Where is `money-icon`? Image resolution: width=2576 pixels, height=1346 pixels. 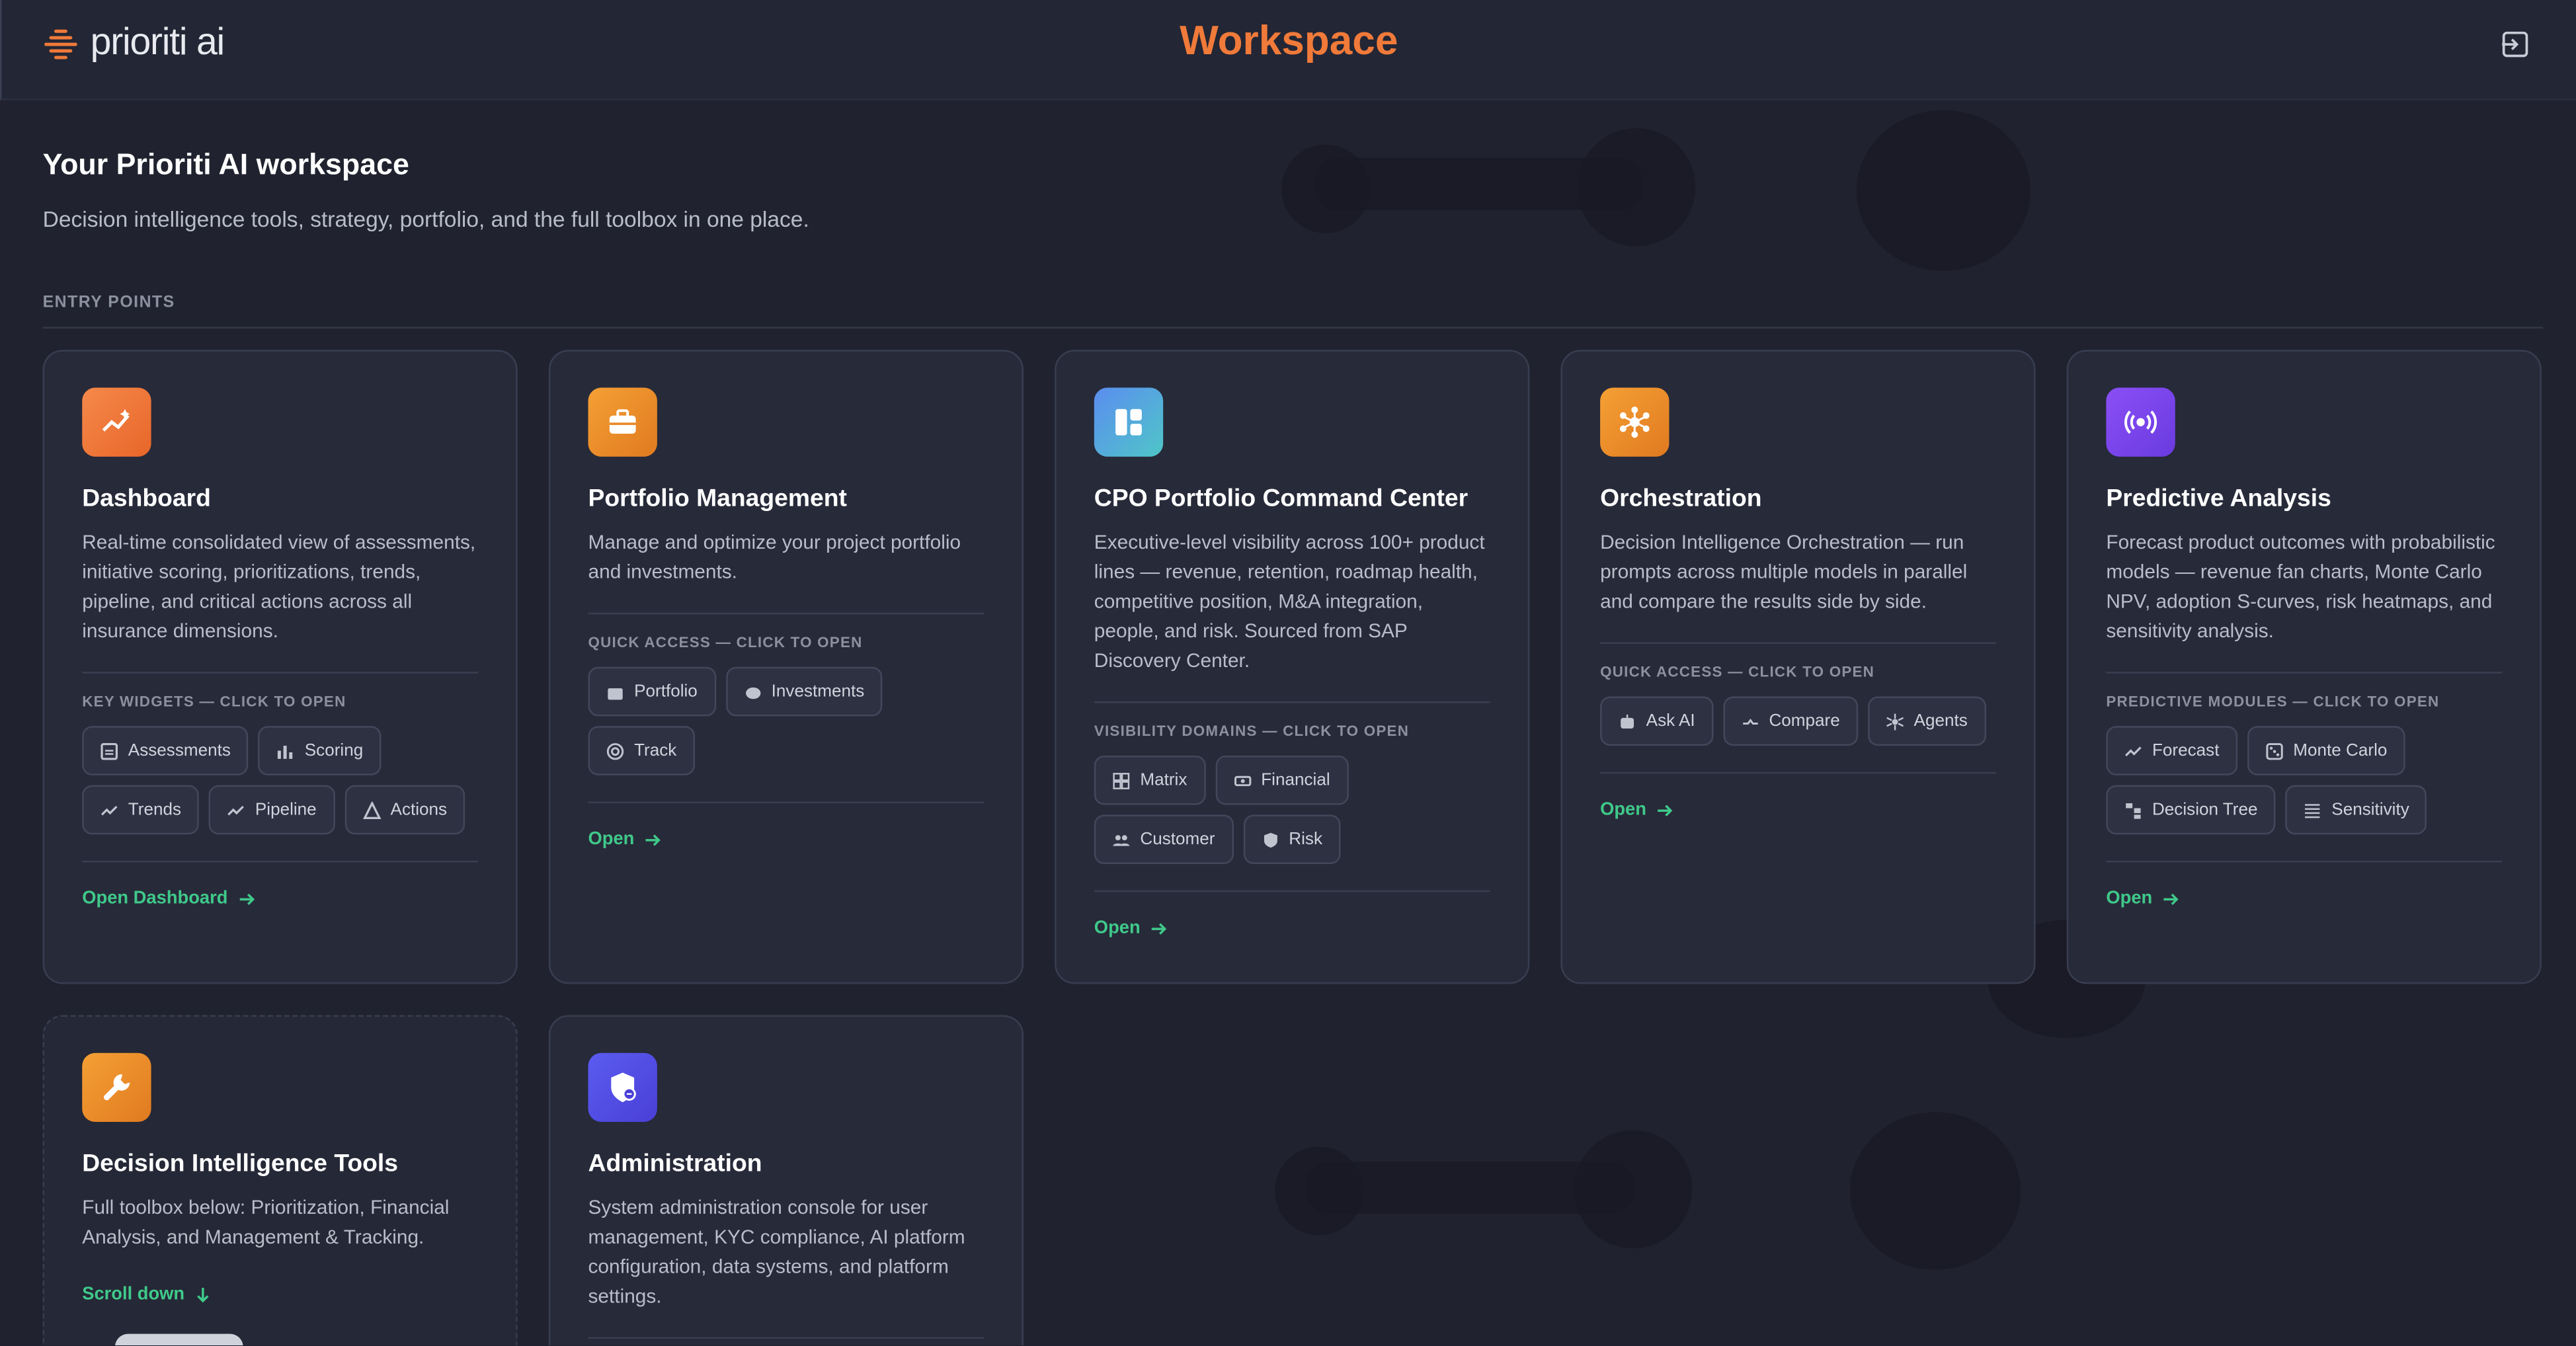
money-icon is located at coordinates (1242, 780).